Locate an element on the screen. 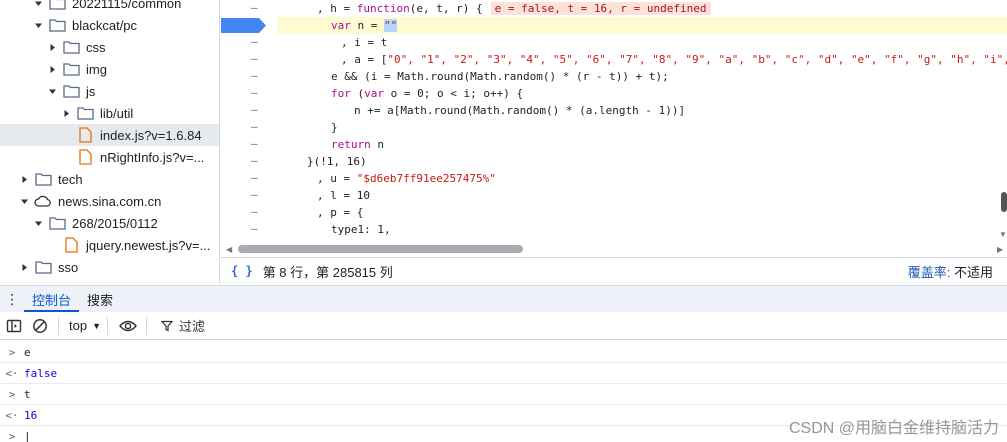 This screenshot has height=442, width=1007. tab-search: 搜索 is located at coordinates (100, 299).